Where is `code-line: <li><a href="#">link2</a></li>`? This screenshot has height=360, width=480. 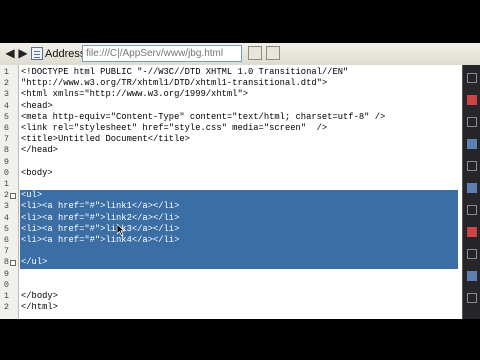
code-line: <li><a href="#">link2</a></li> is located at coordinates (239, 218).